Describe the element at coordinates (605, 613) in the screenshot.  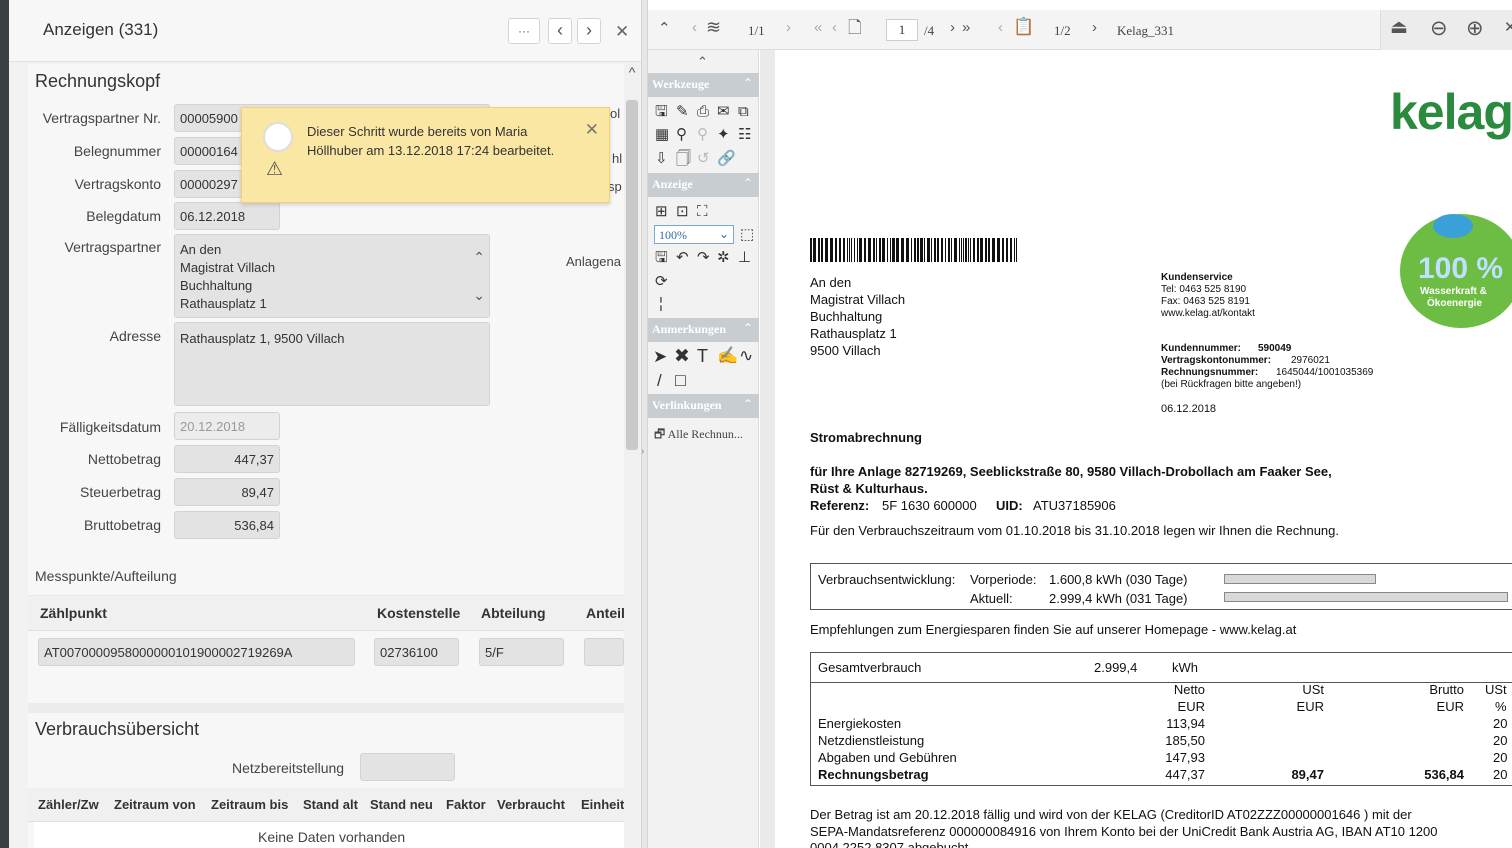
I see `col-anteil: Anteil` at that location.